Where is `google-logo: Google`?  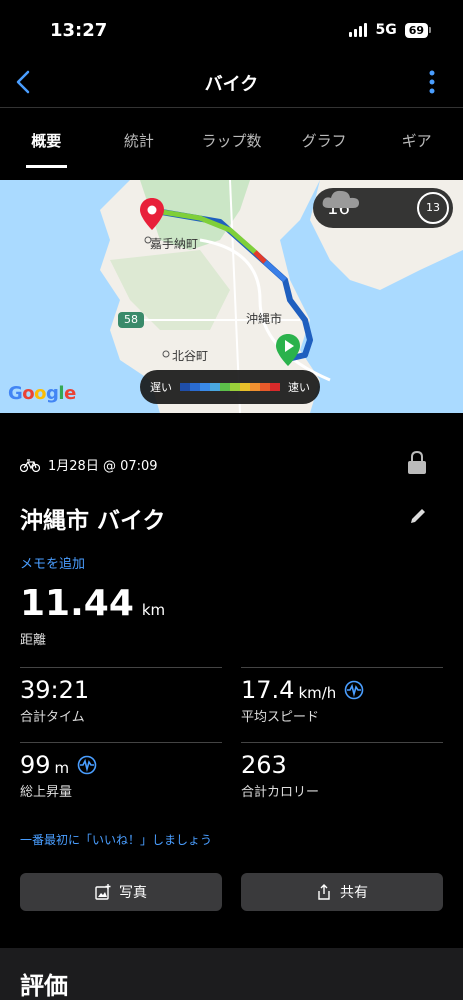
google-logo: Google is located at coordinates (42, 393).